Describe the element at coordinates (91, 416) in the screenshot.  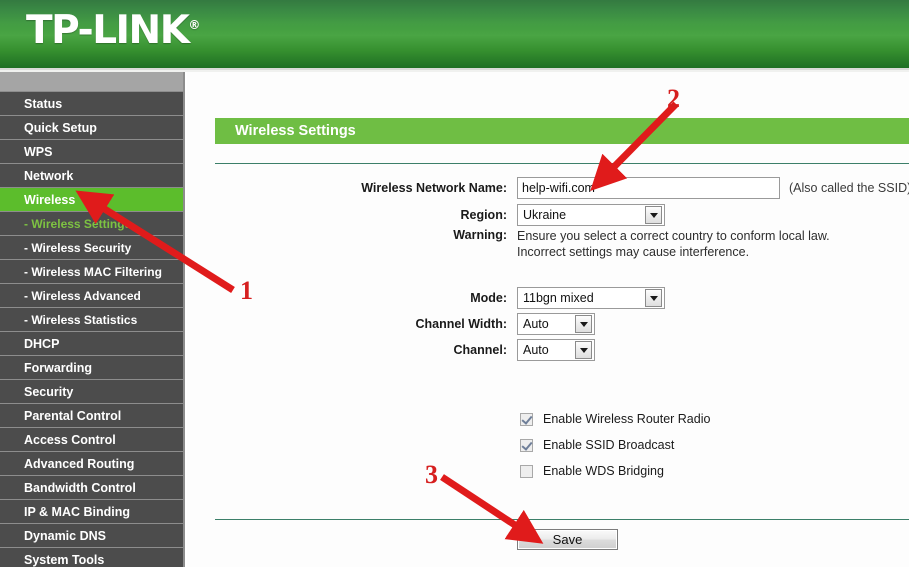
I see `sidebar-item-parental-control: Parental Control` at that location.